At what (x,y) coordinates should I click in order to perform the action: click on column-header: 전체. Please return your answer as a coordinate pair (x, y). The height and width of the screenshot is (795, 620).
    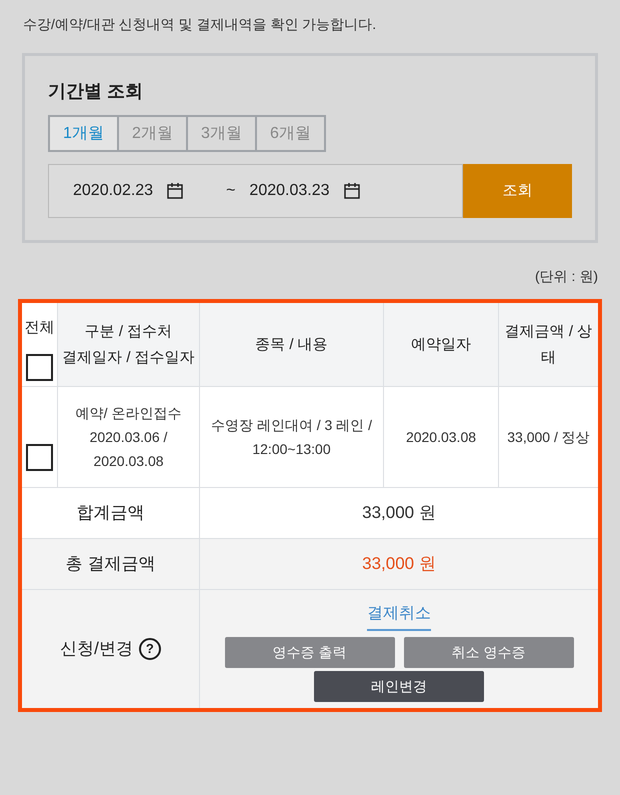
    Looking at the image, I should click on (39, 328).